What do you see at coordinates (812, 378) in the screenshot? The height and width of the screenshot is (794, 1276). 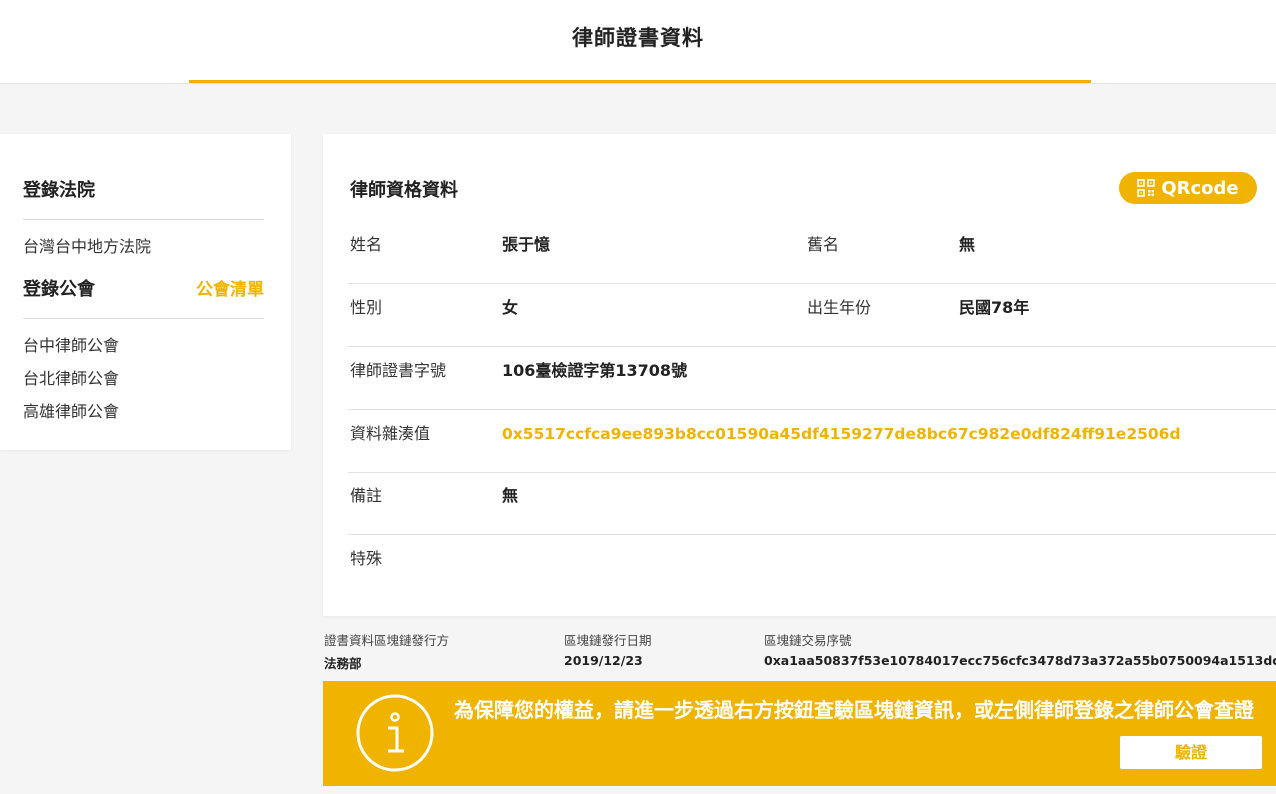 I see `info-row-cert-no: 律師證書字號 106臺檢證字第13708號` at bounding box center [812, 378].